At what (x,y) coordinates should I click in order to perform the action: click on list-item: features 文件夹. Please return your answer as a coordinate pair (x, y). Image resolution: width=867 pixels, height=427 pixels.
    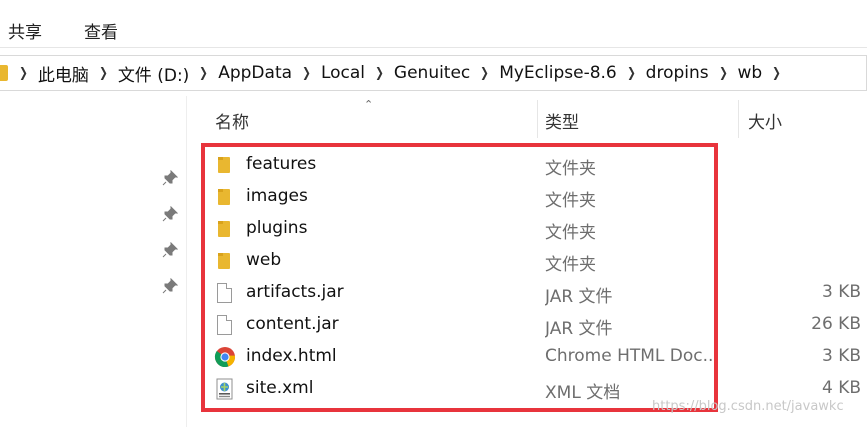
    Looking at the image, I should click on (527, 165).